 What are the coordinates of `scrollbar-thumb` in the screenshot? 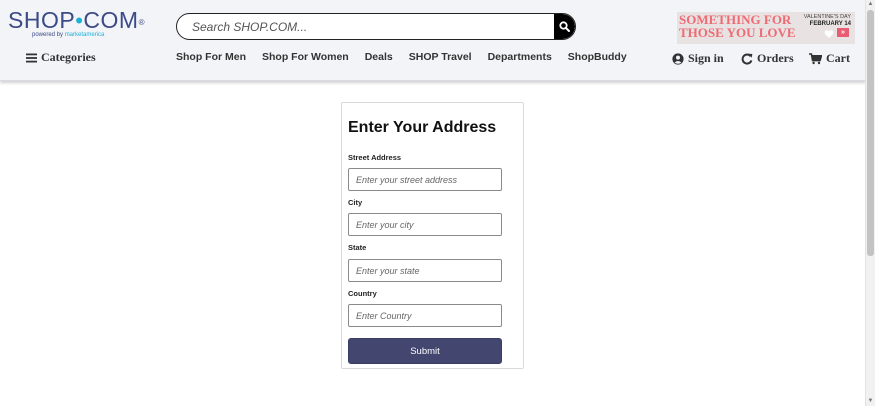 It's located at (870, 133).